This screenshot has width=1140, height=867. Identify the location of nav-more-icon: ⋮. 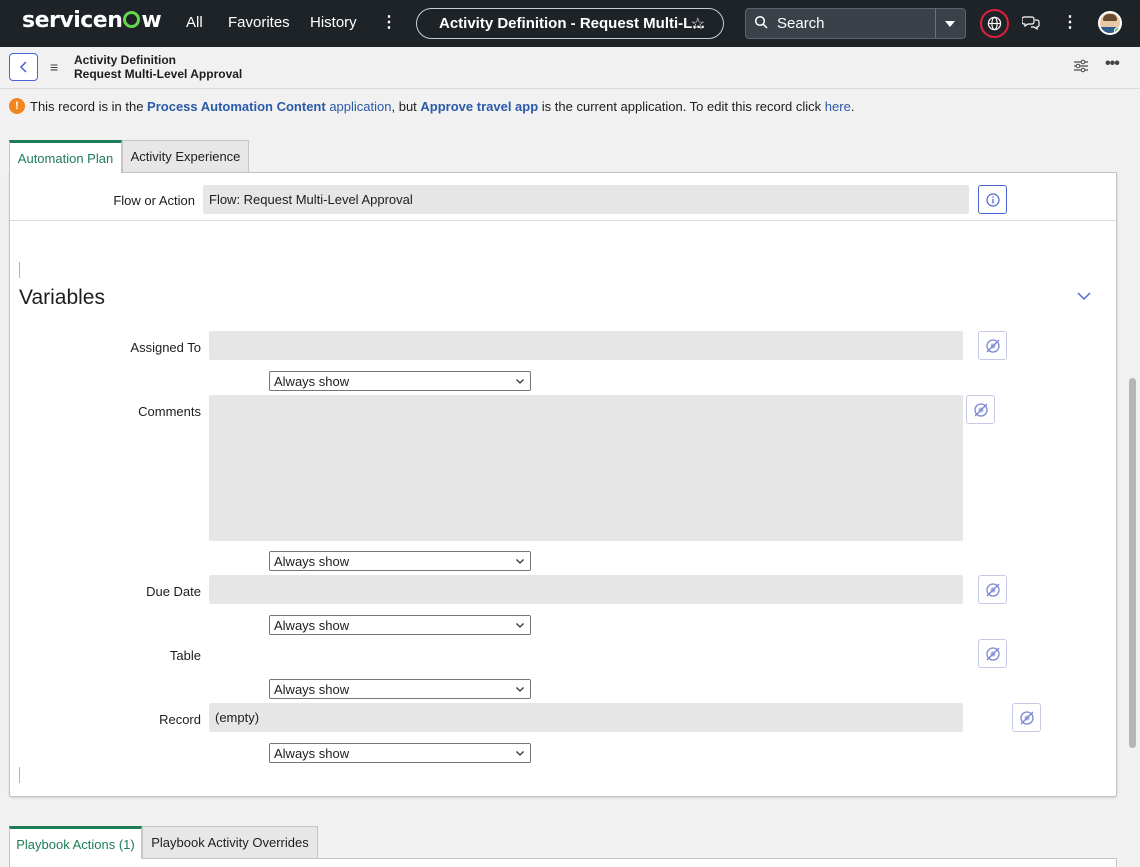
(389, 22).